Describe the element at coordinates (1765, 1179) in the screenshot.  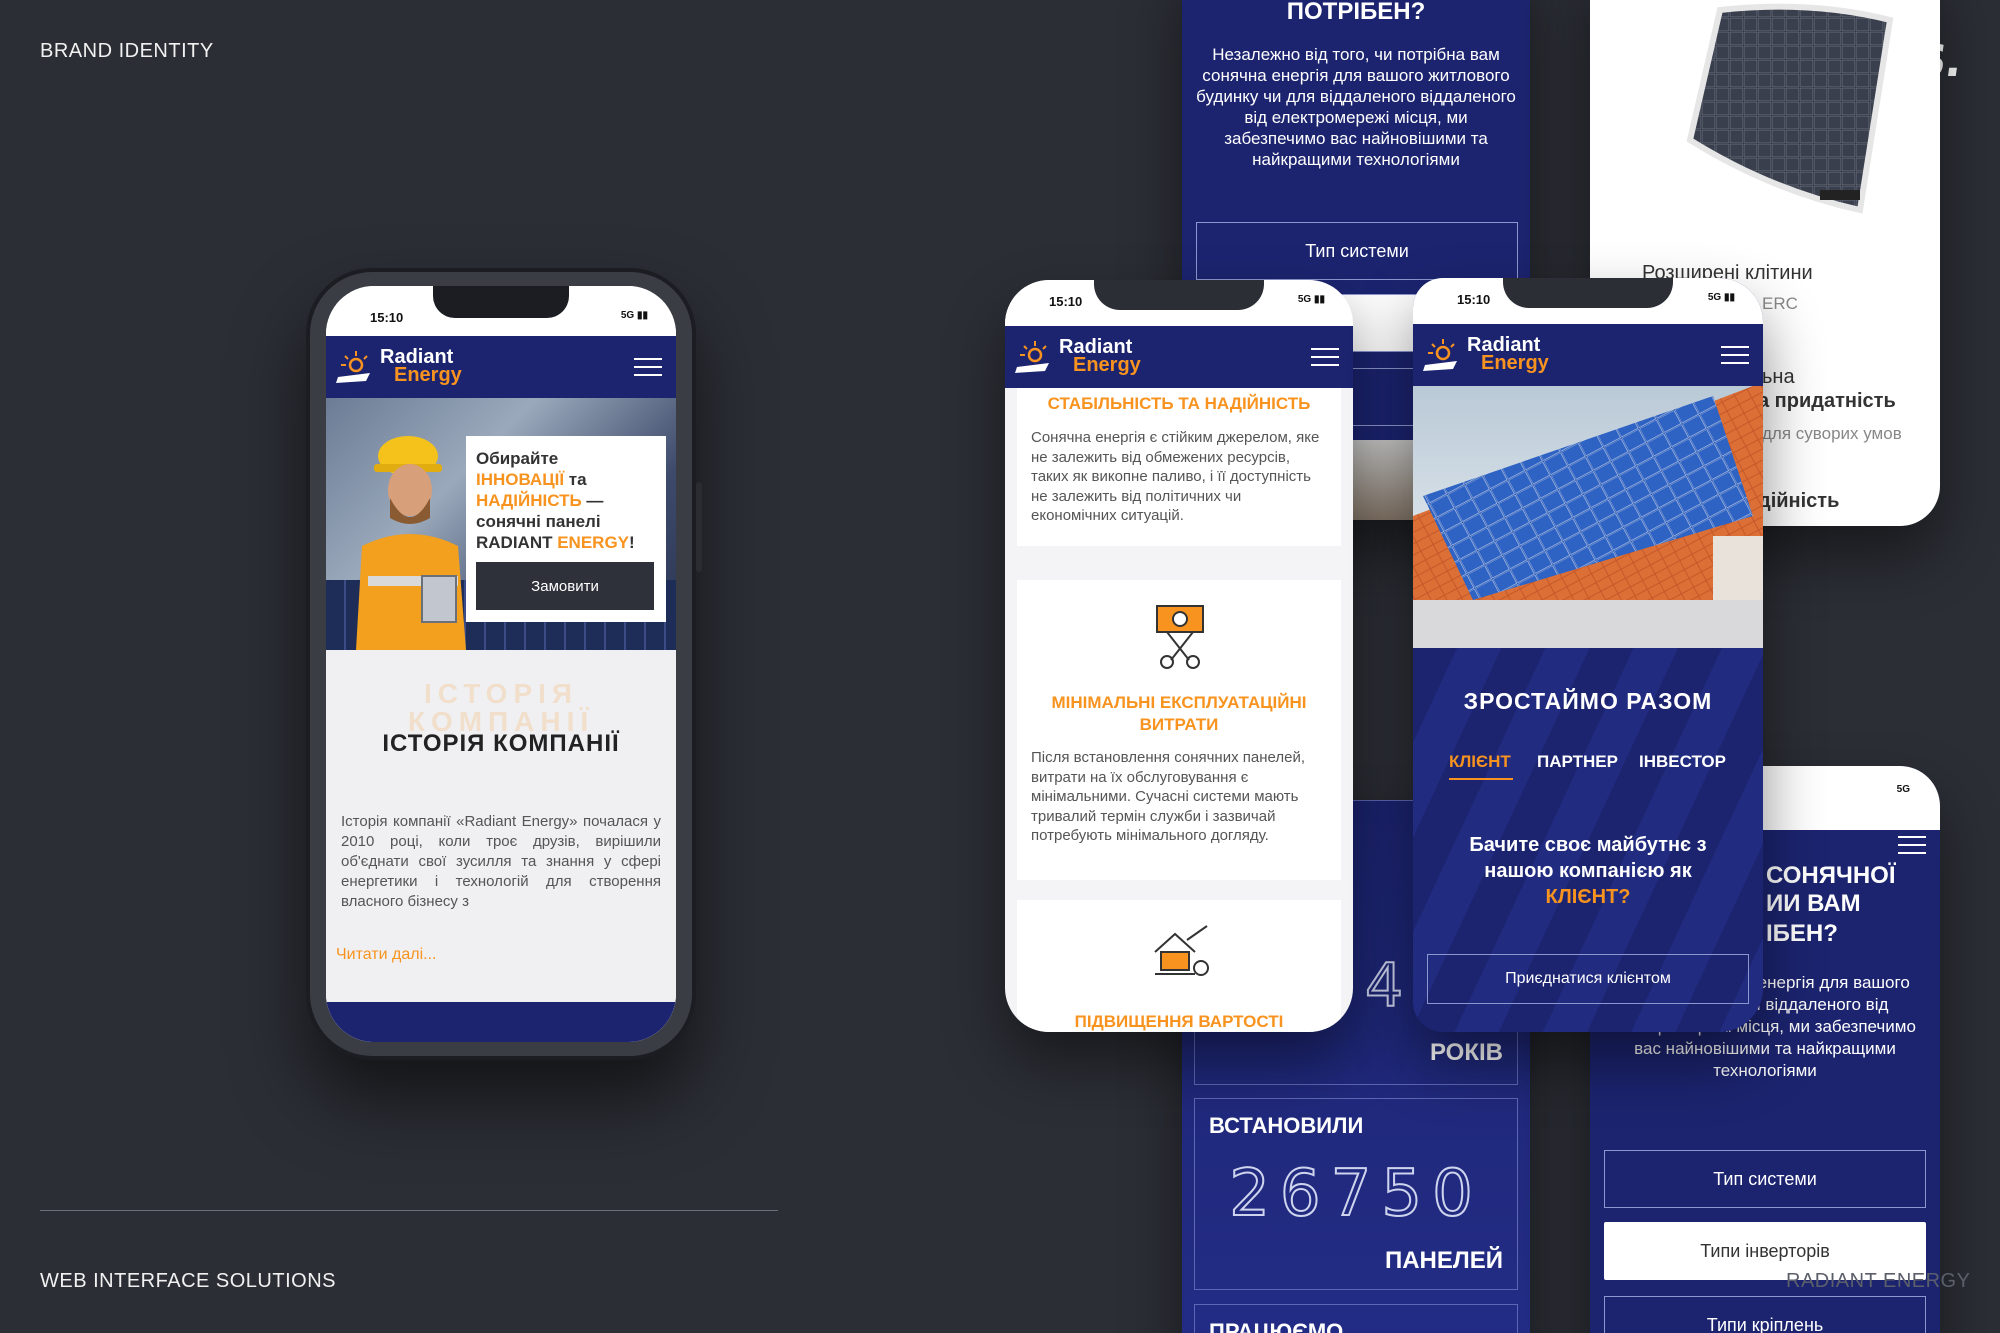
I see `br-system-type-button: Тип системи` at that location.